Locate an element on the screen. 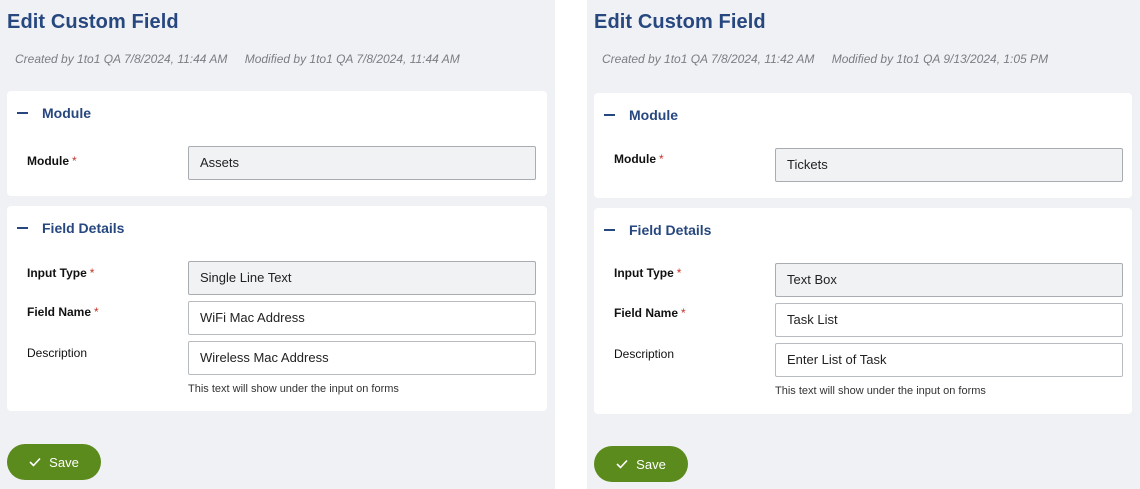 The width and height of the screenshot is (1140, 489). field-name-input: WiFi Mac Address is located at coordinates (362, 318).